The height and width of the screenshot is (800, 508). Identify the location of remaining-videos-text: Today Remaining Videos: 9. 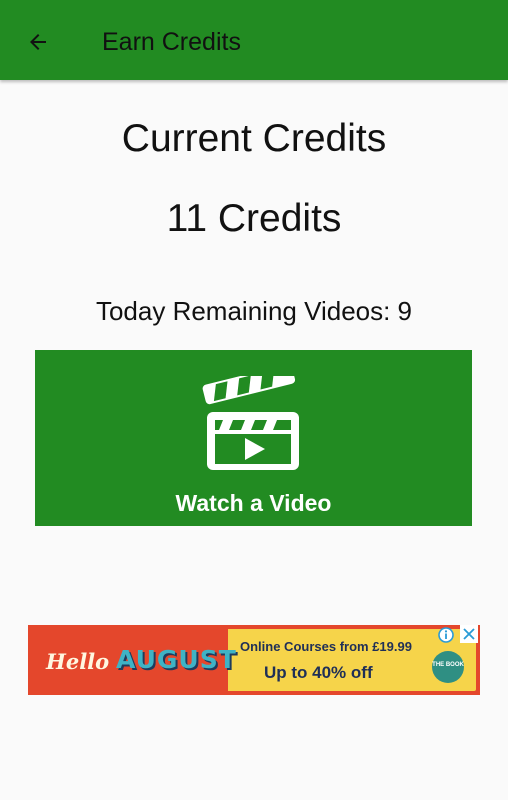
(254, 311).